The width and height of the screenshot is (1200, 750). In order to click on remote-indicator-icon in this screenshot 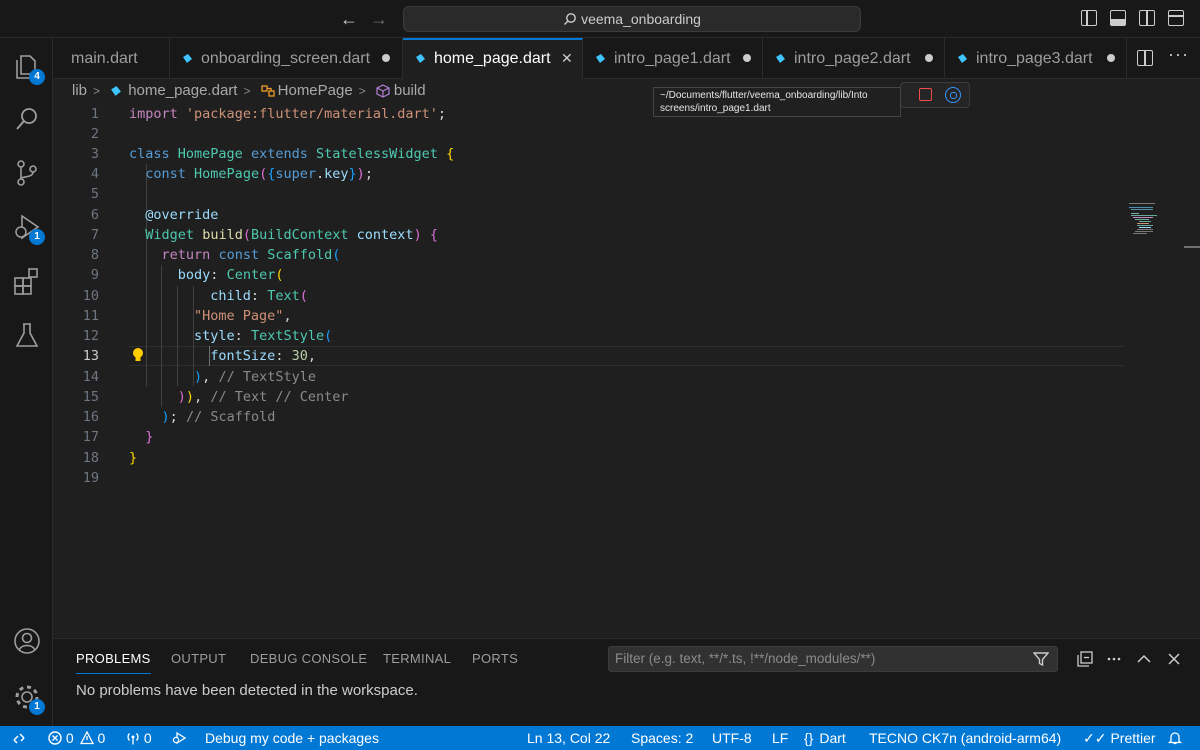, I will do `click(19, 738)`.